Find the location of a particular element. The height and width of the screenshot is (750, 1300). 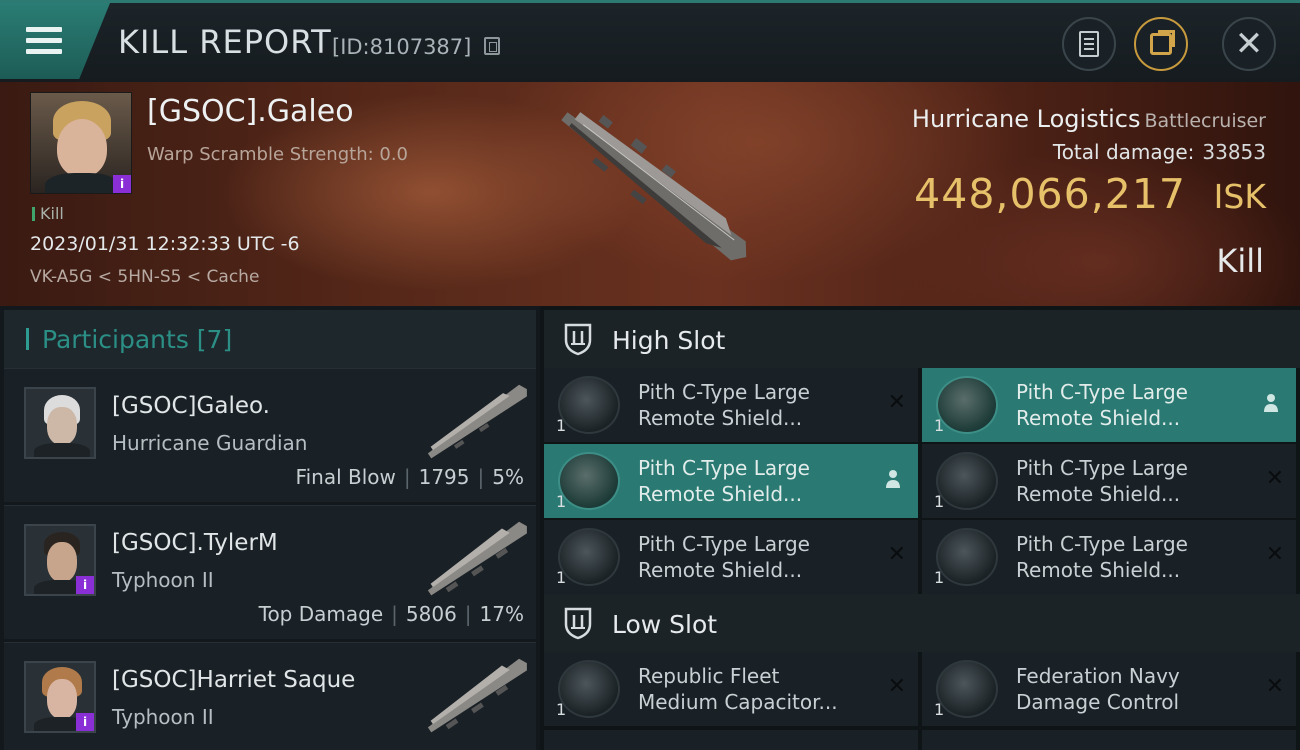

total-damage-label: Total damage: is located at coordinates (1123, 152).